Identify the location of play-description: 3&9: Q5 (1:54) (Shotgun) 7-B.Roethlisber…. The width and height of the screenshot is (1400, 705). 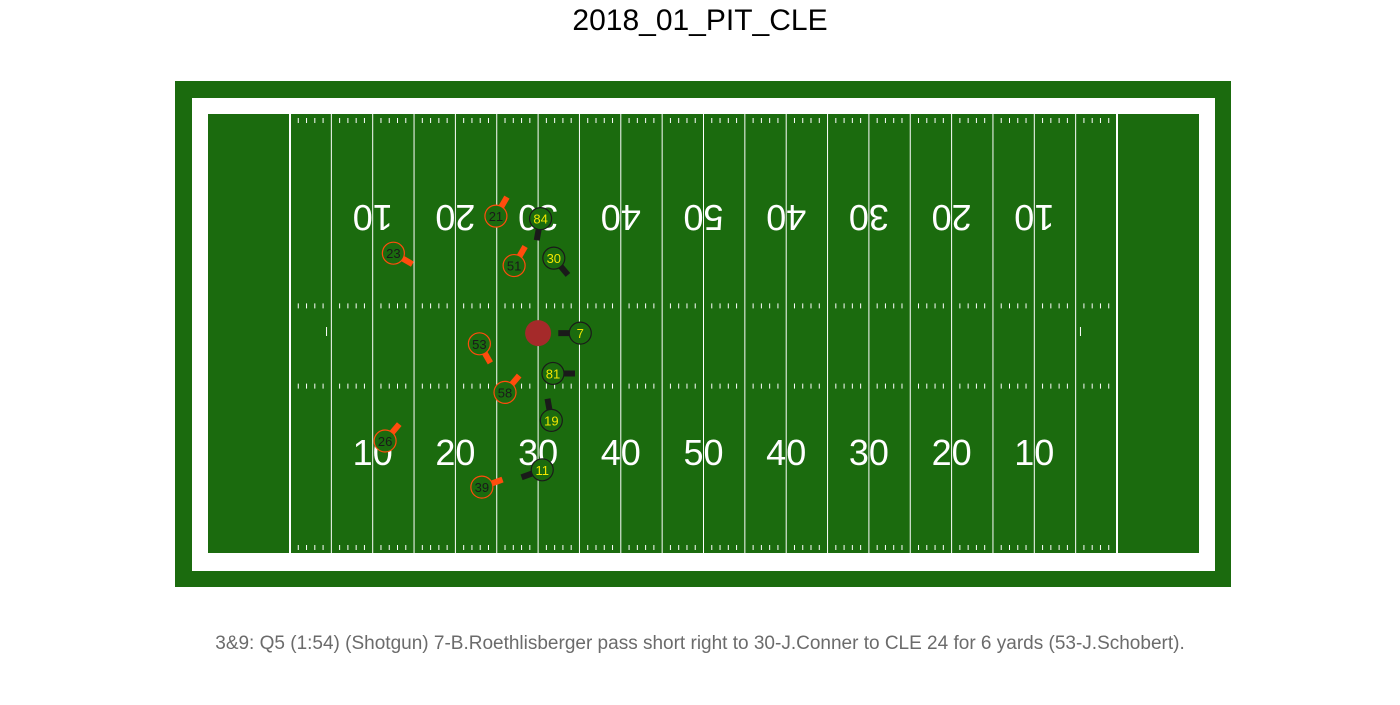
(700, 643).